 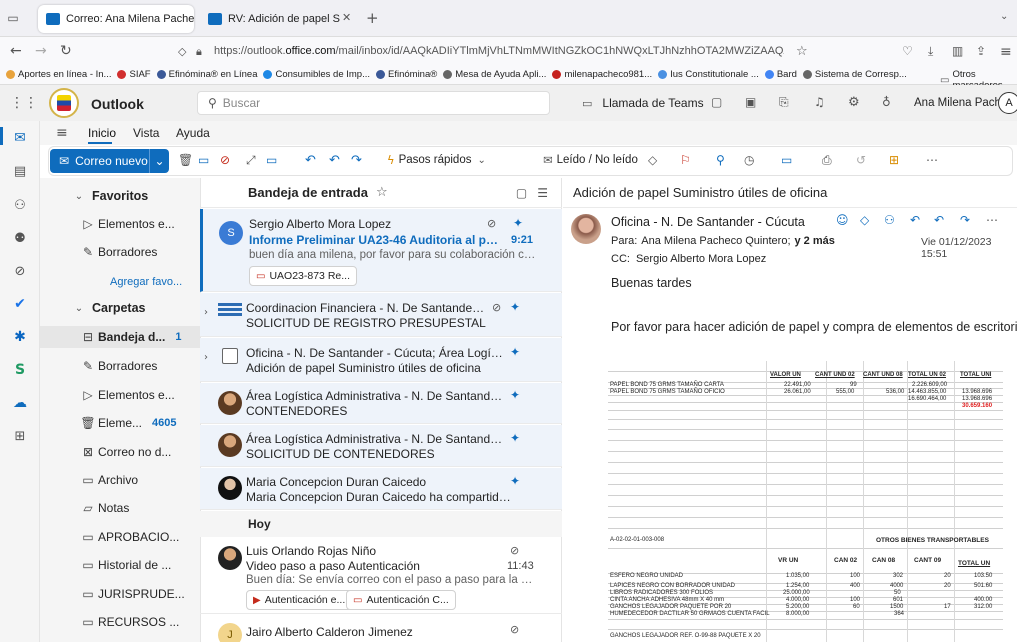 I want to click on attachment-icon: ⊘, so click(x=20, y=271).